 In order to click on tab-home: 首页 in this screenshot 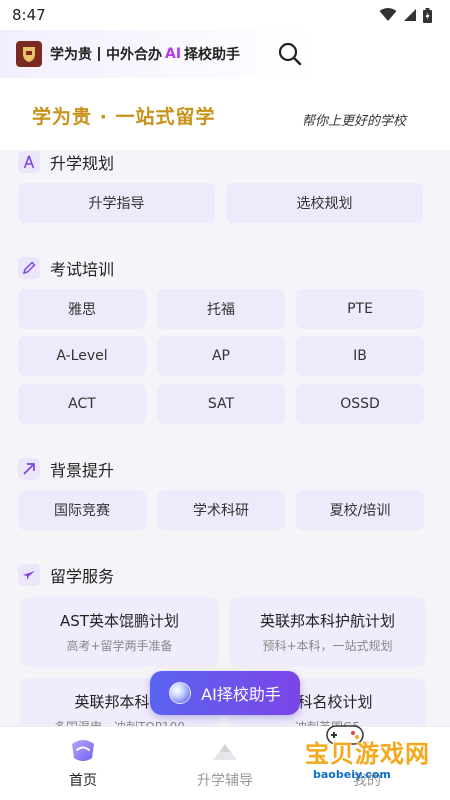, I will do `click(83, 763)`.